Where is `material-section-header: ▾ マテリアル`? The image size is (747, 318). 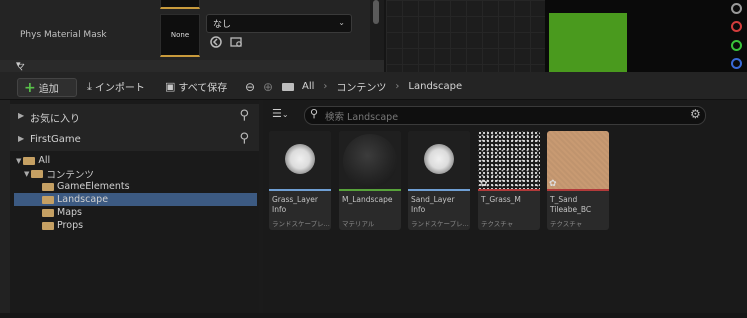 material-section-header: ▾ マテリアル is located at coordinates (192, 92).